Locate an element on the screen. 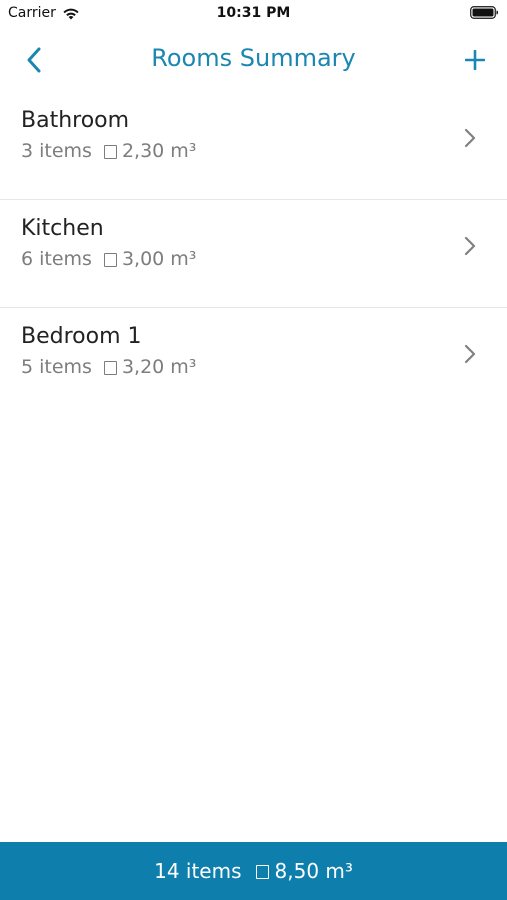  room-summary: 3 items 2,30 m³ is located at coordinates (108, 151).